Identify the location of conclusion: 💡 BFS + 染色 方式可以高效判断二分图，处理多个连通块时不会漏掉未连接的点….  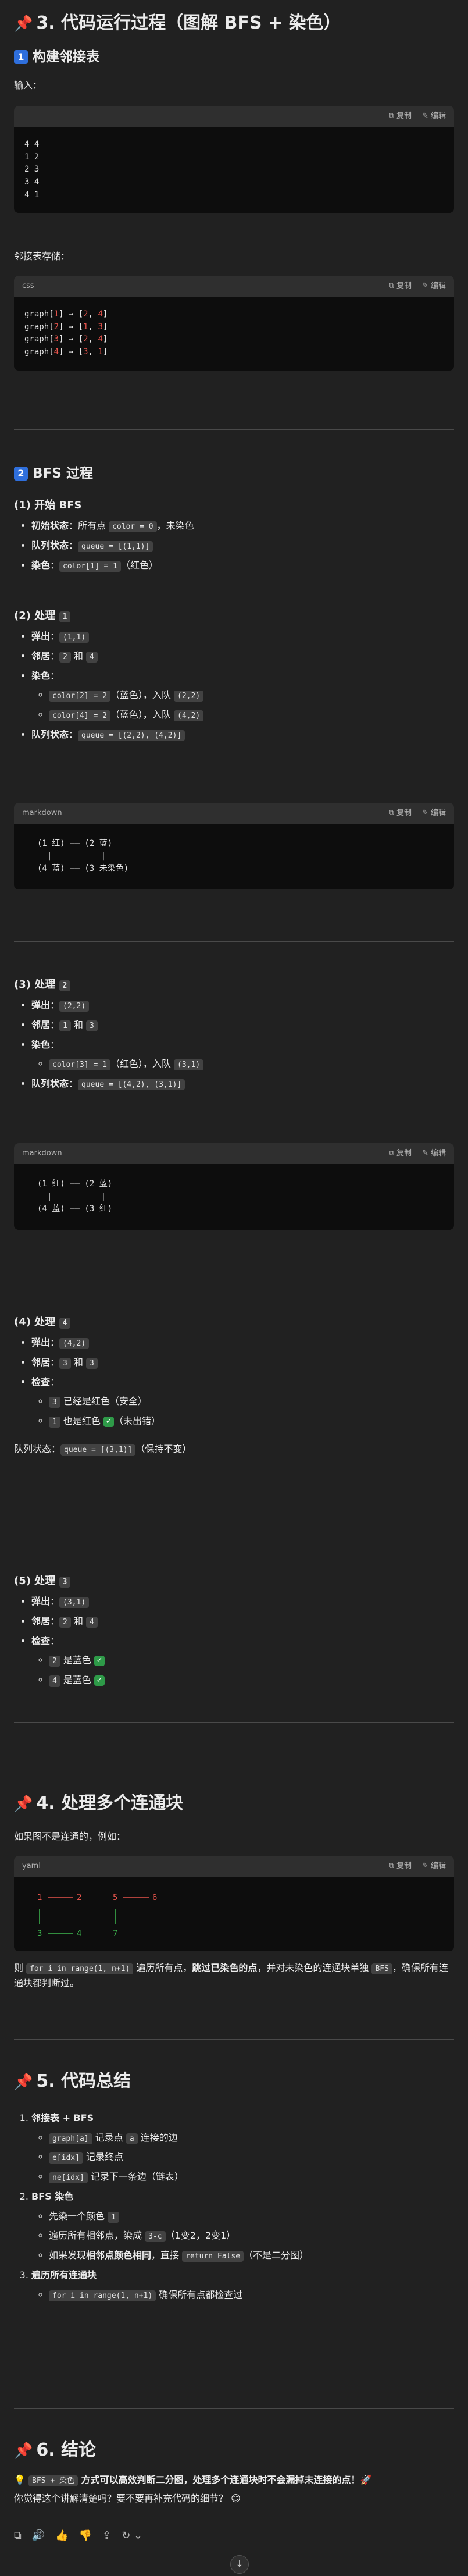
(193, 2489).